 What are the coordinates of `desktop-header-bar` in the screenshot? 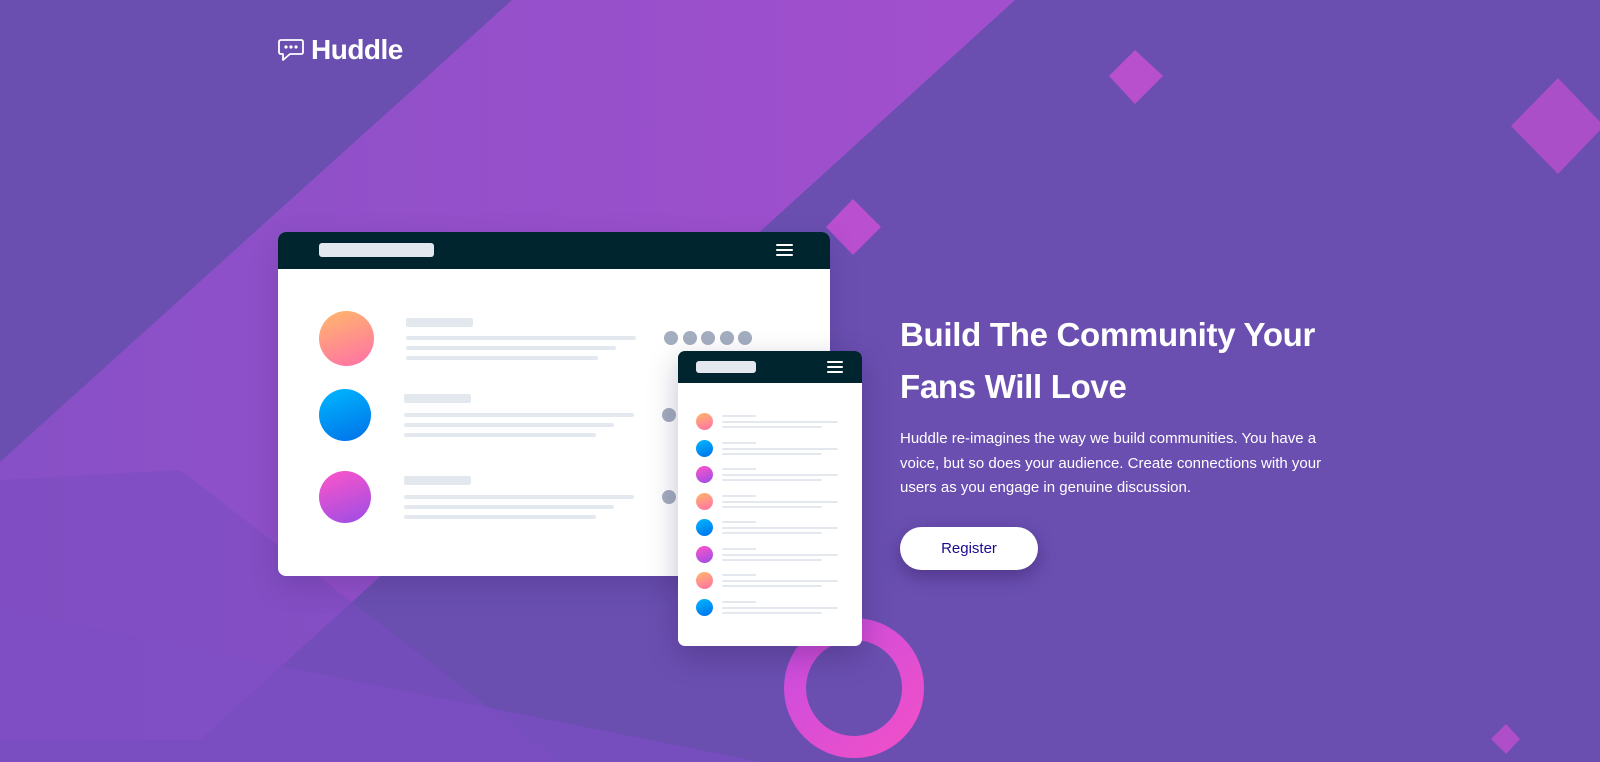 It's located at (554, 250).